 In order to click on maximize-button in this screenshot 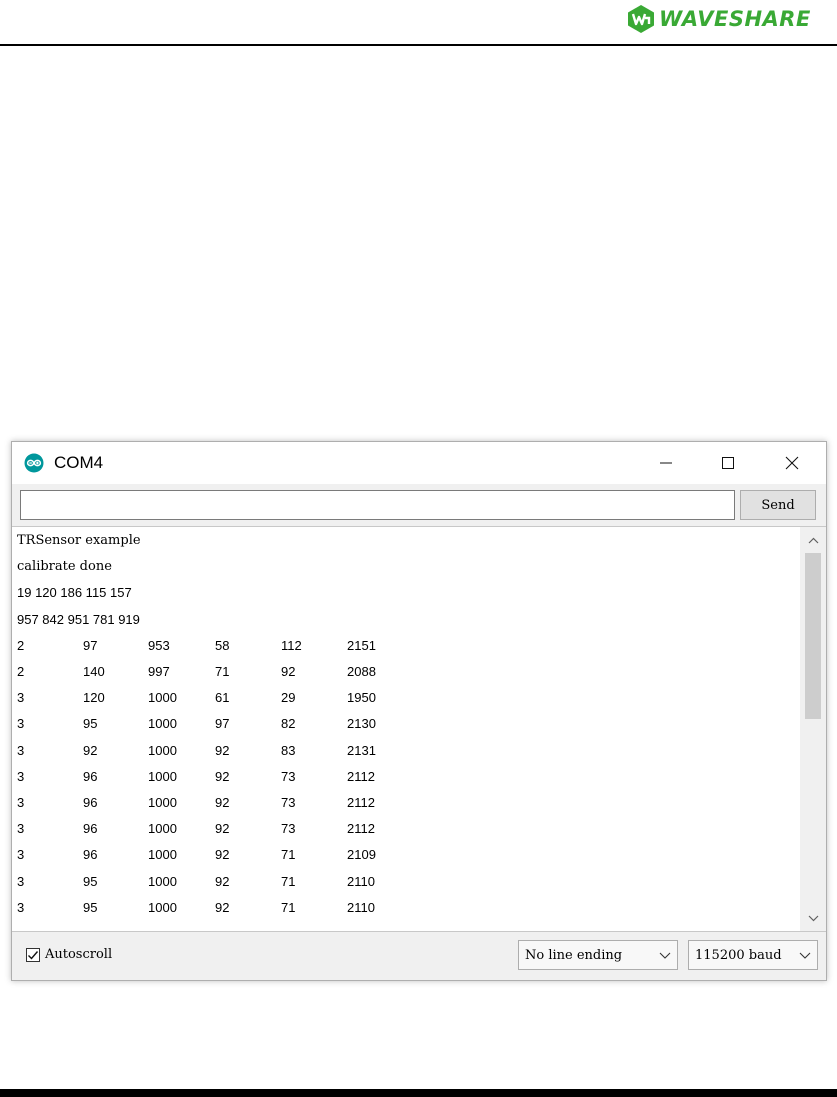, I will do `click(728, 463)`.